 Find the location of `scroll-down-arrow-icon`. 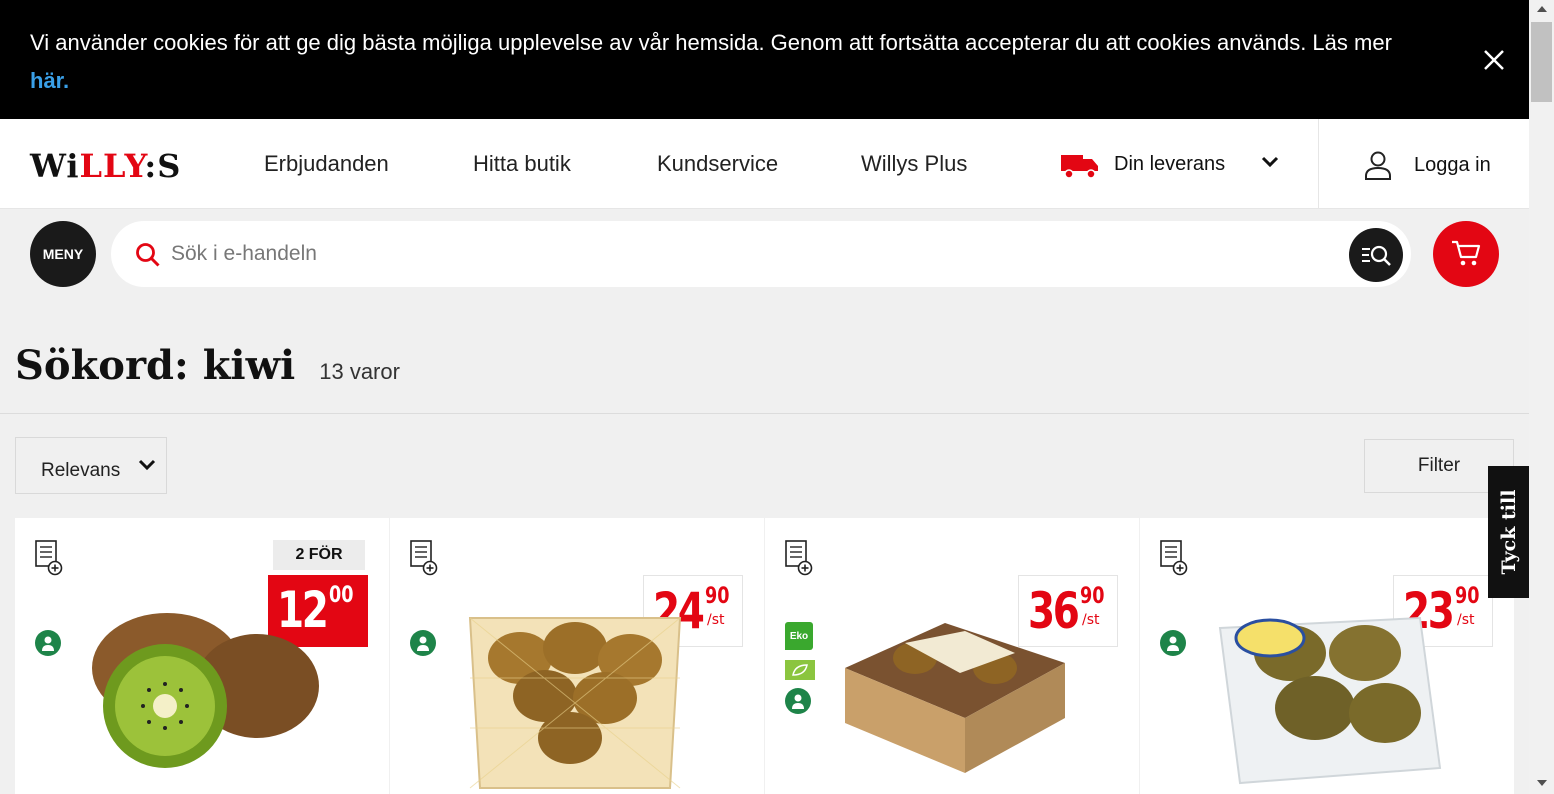

scroll-down-arrow-icon is located at coordinates (1541, 783).